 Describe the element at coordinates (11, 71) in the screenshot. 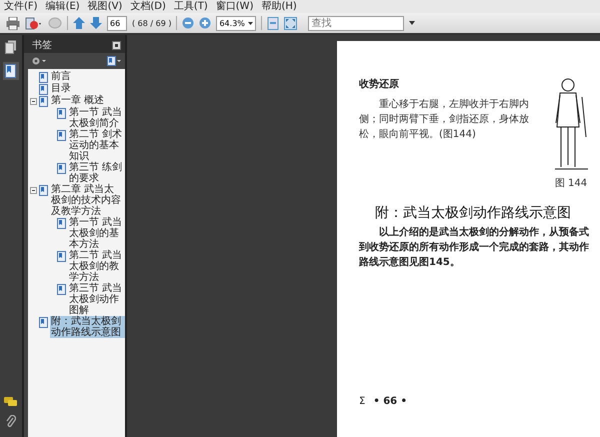

I see `bookmarks-icon` at that location.